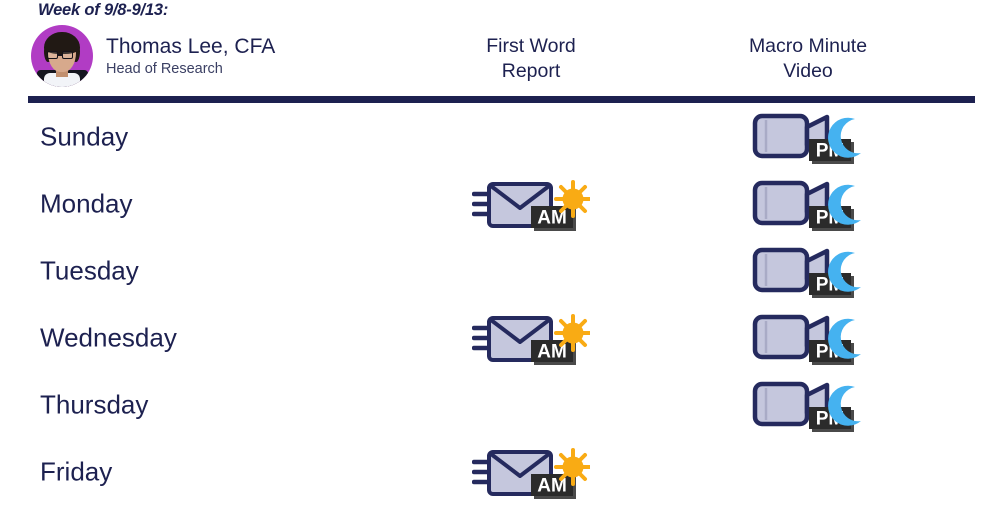 The height and width of the screenshot is (505, 1003). What do you see at coordinates (501, 270) in the screenshot?
I see `schedule-row: Tuesday PM` at bounding box center [501, 270].